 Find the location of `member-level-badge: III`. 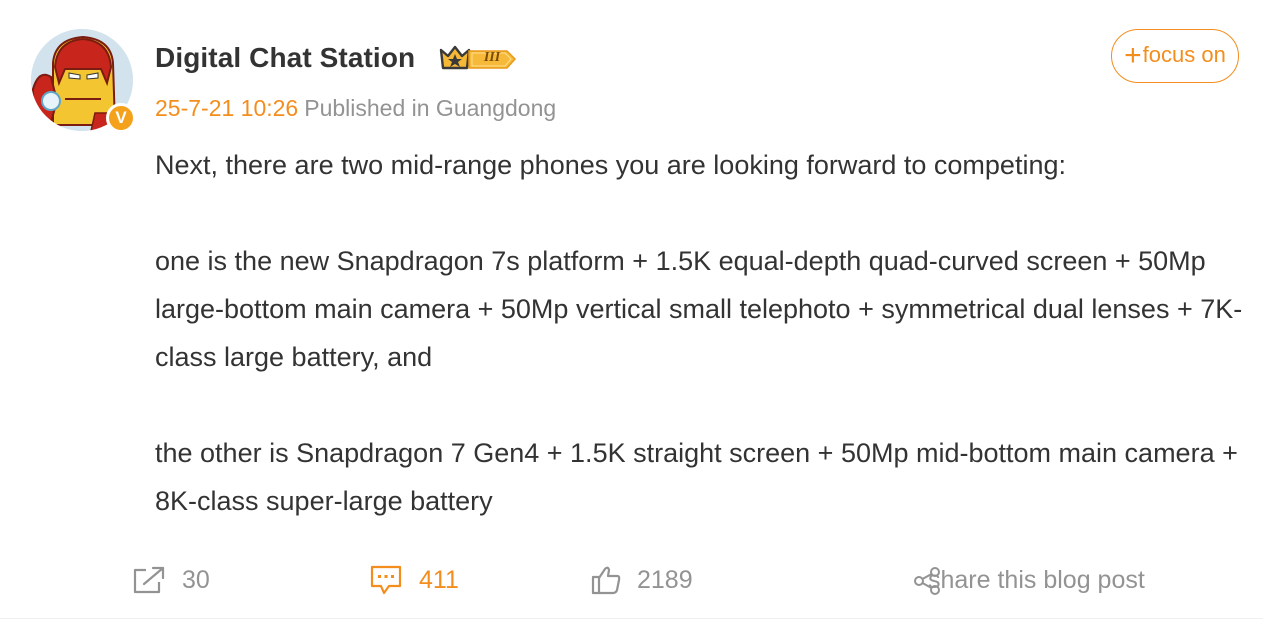

member-level-badge: III is located at coordinates (478, 58).